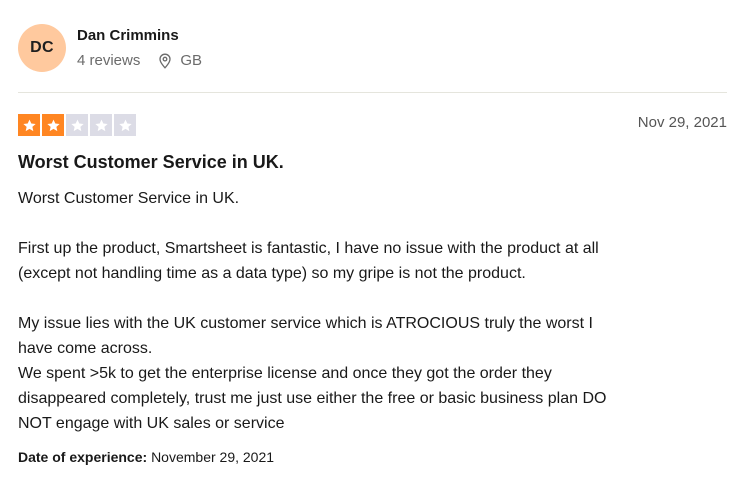 Image resolution: width=750 pixels, height=484 pixels. What do you see at coordinates (372, 92) in the screenshot?
I see `divider` at bounding box center [372, 92].